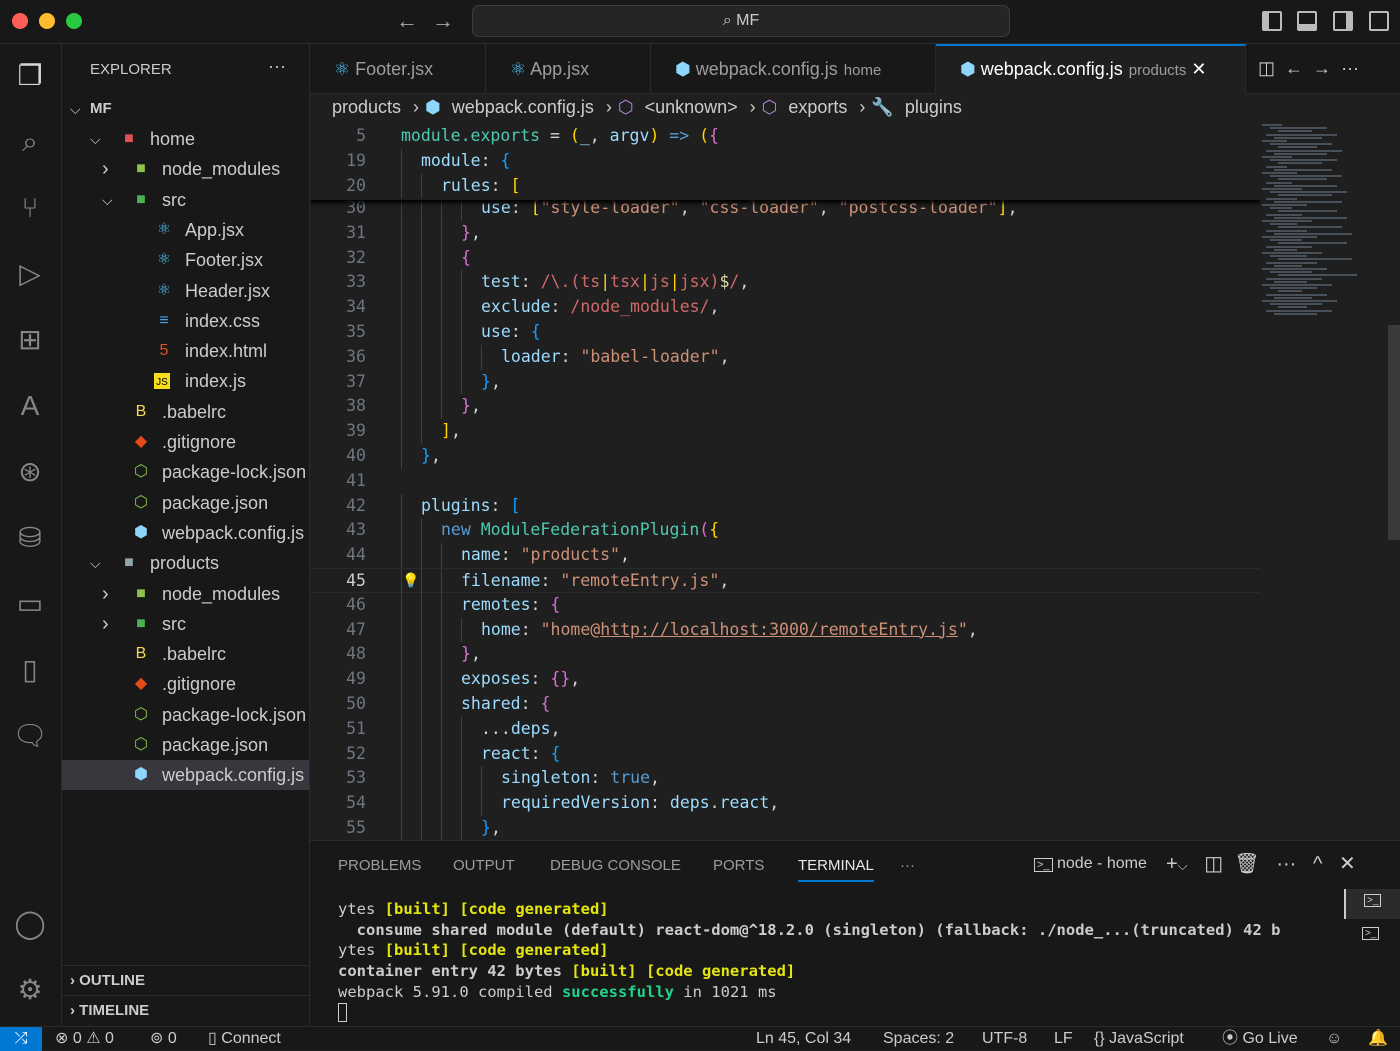  What do you see at coordinates (785, 506) in the screenshot?
I see `code-line: 42 plugins: [` at bounding box center [785, 506].